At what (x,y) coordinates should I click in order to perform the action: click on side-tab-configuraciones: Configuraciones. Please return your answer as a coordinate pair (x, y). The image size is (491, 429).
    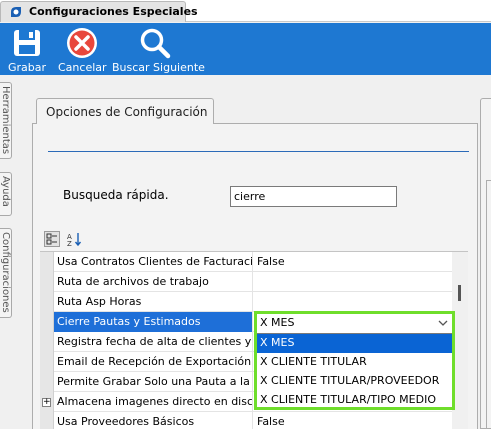
    Looking at the image, I should click on (6, 273).